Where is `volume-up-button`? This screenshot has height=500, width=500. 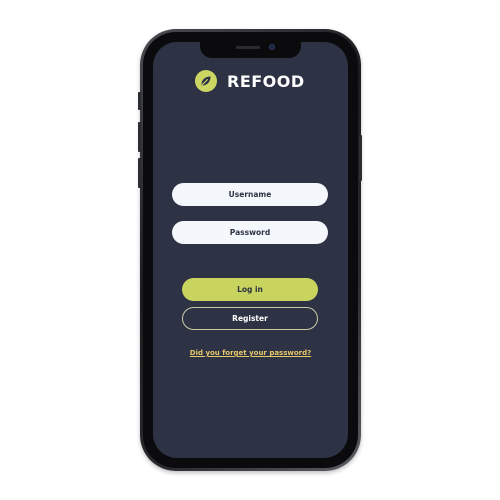 volume-up-button is located at coordinates (139, 137).